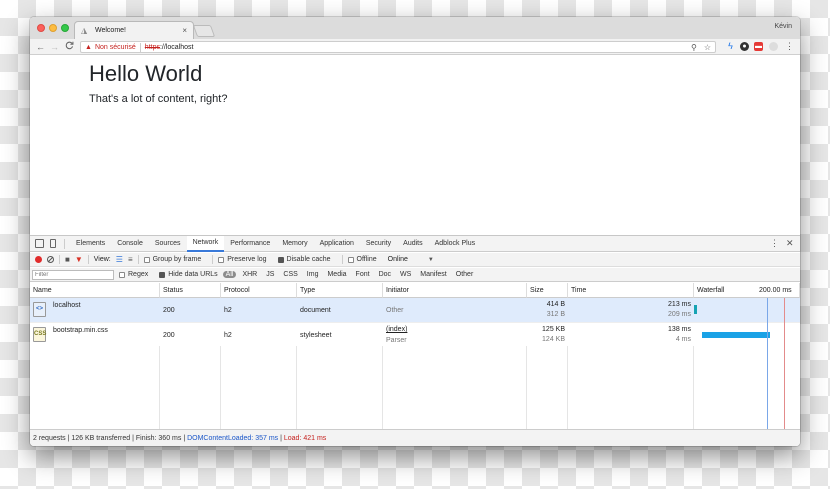 This screenshot has width=830, height=489. I want to click on tab-close-icon: ×, so click(184, 30).